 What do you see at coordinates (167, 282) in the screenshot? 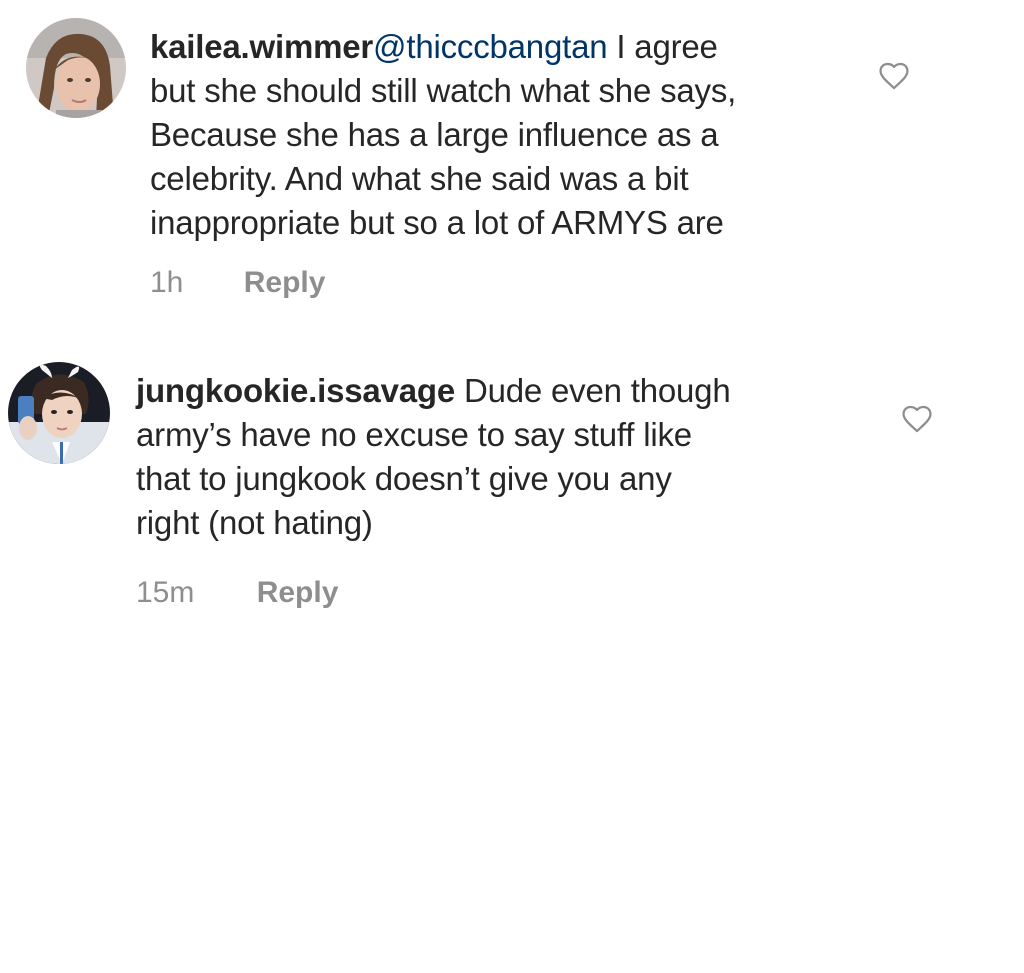
I see `comment-timestamp: 1h` at bounding box center [167, 282].